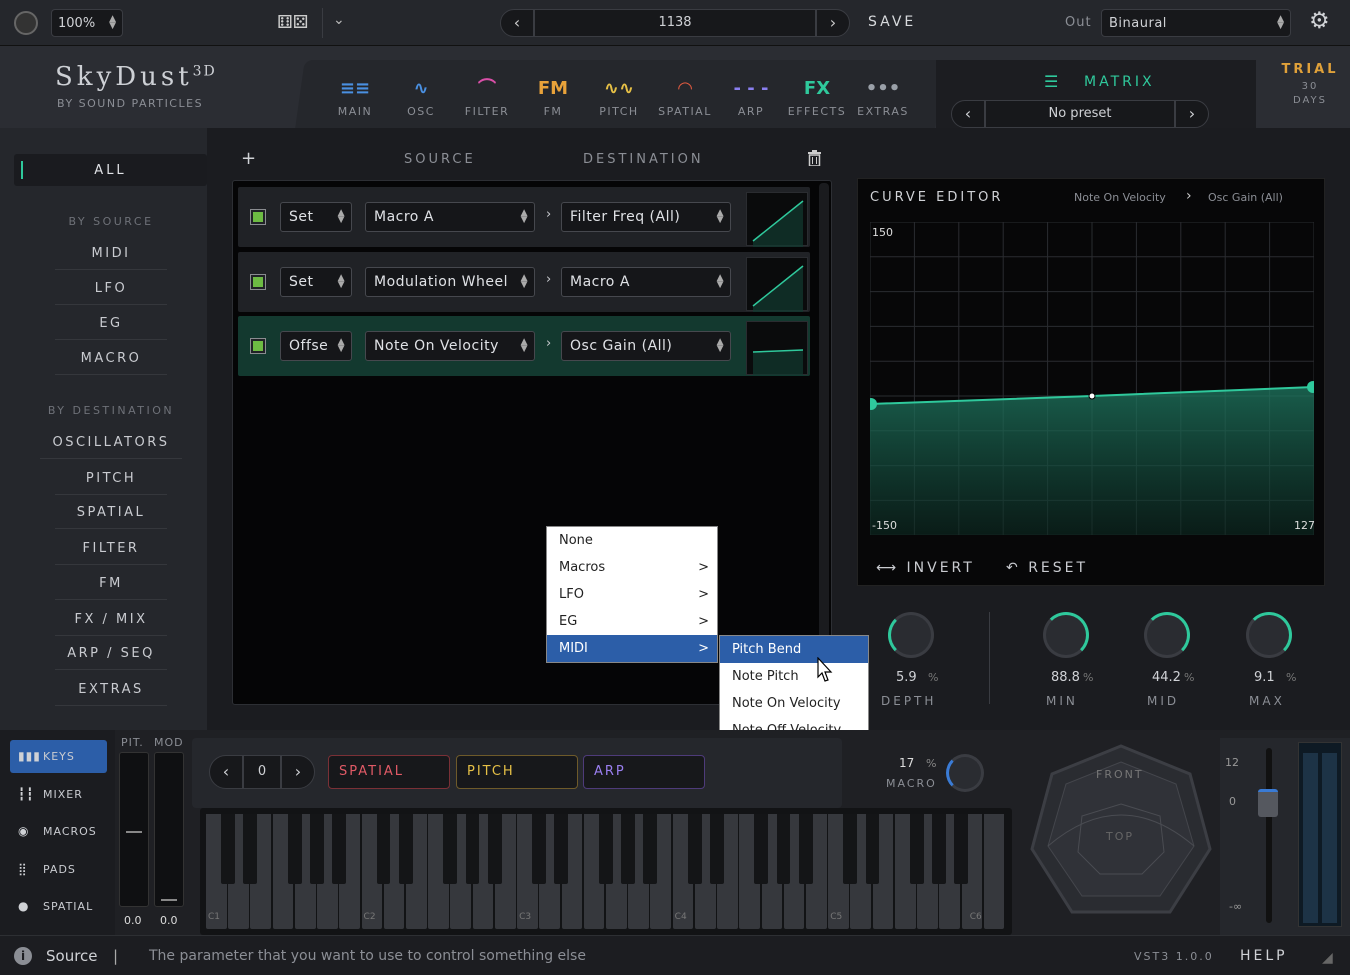 The image size is (1350, 975). Describe the element at coordinates (248, 158) in the screenshot. I see `add-row-button: +` at that location.